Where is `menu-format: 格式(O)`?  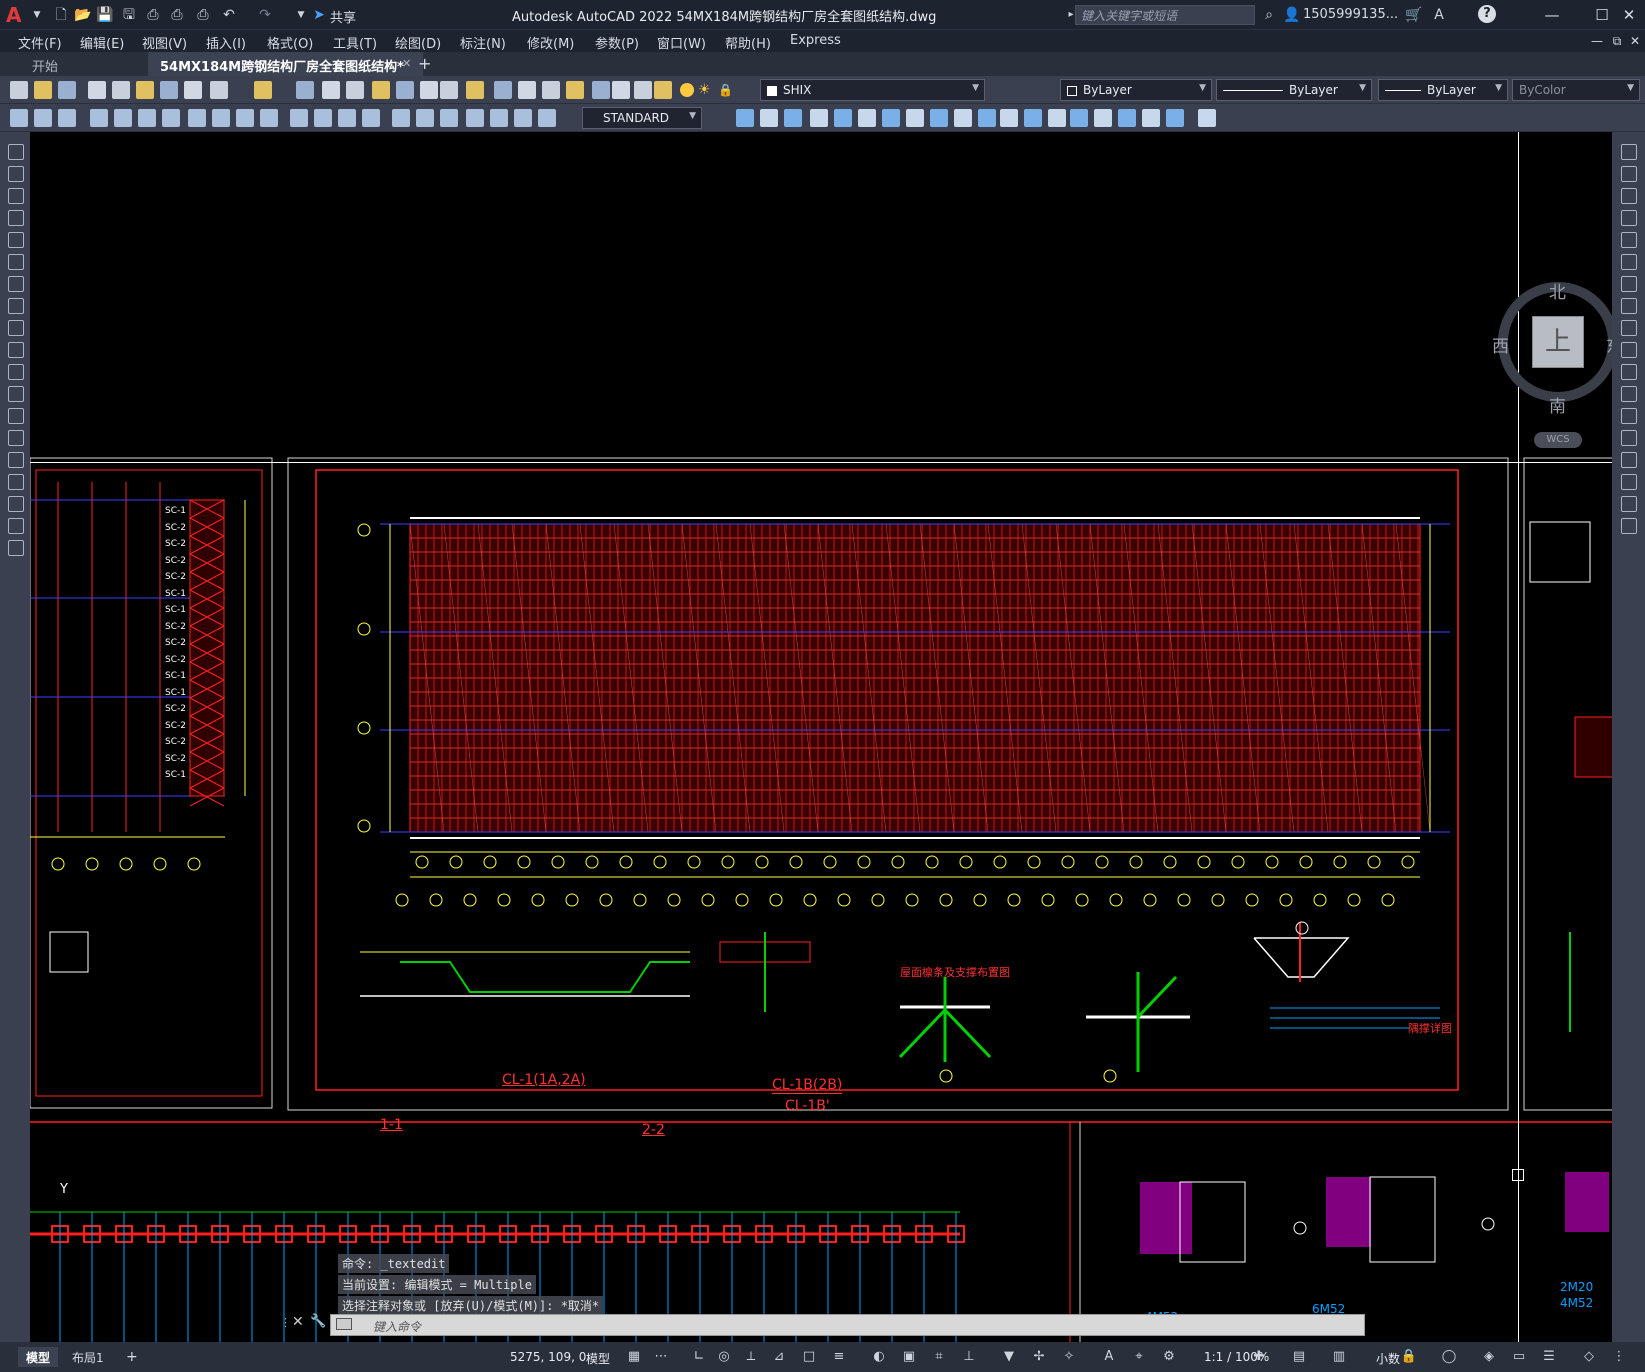
menu-format: 格式(O) is located at coordinates (290, 42).